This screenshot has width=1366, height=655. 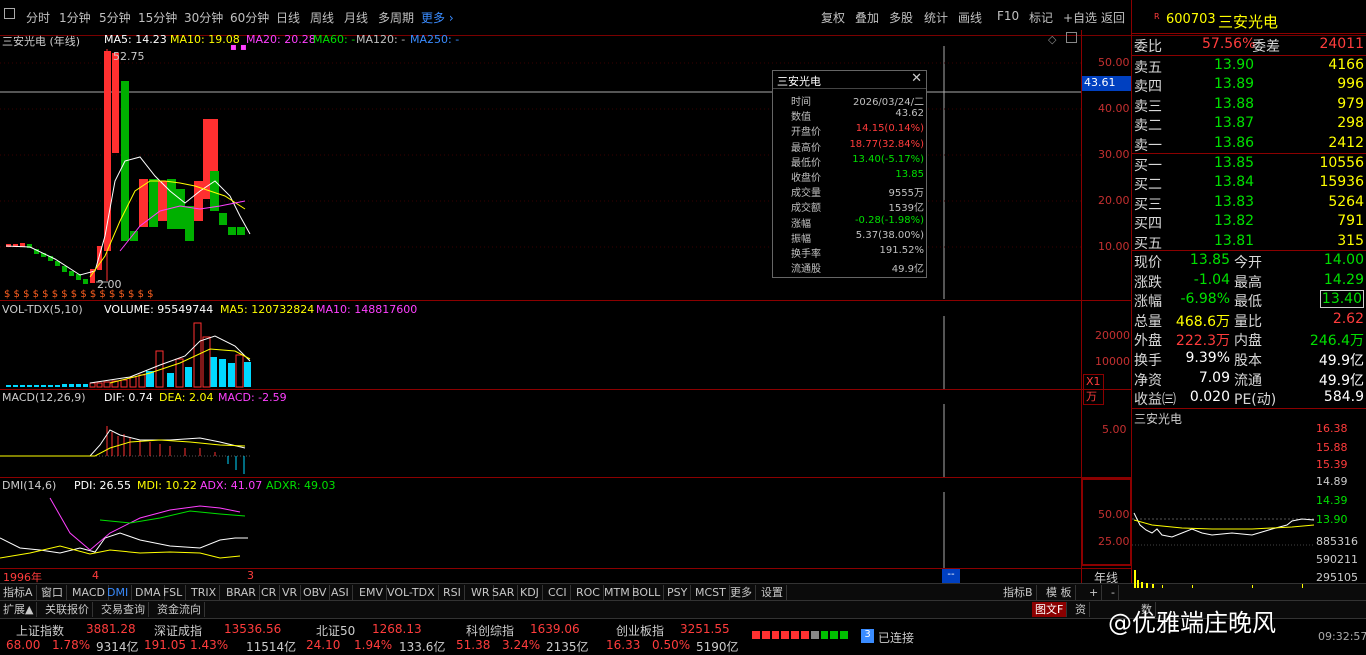 I want to click on clock: 09:32:57, so click(x=1342, y=636).